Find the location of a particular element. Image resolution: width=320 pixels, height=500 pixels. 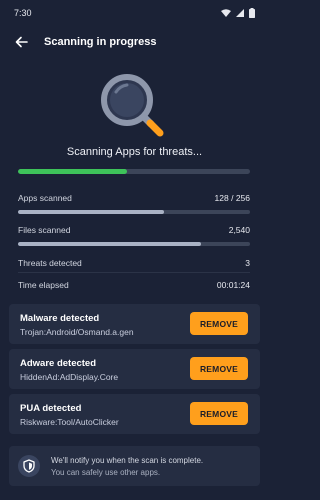

apps-scanned-row: Apps scanned 128 / 256 is located at coordinates (134, 198).